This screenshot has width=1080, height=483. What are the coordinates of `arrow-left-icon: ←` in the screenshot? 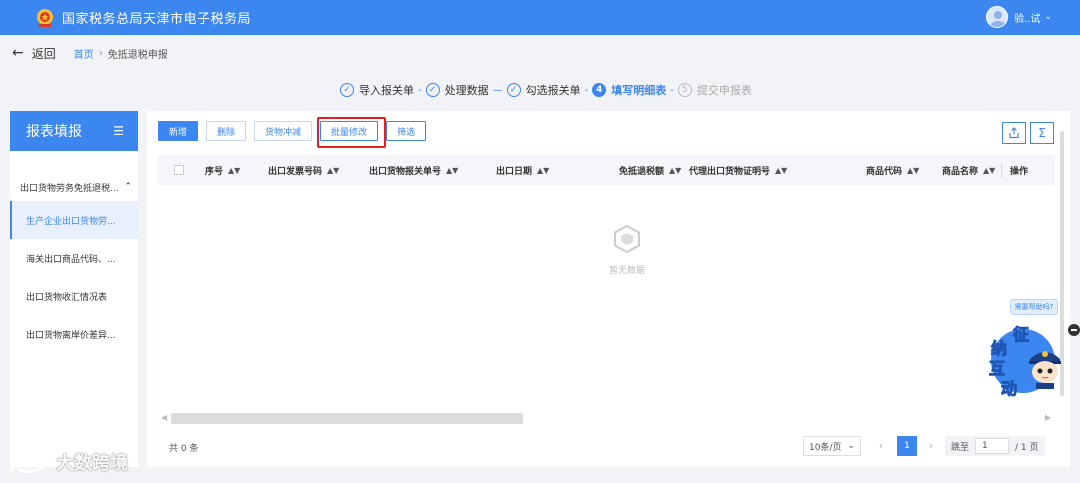 It's located at (18, 53).